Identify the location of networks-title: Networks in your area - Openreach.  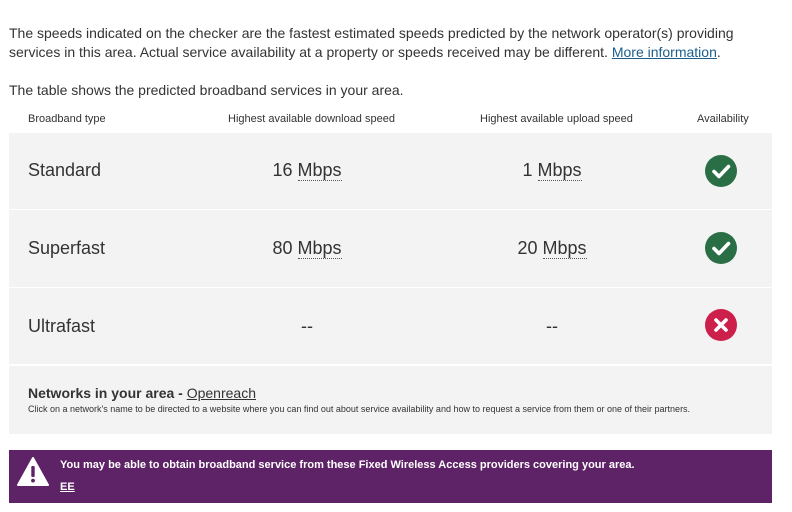
(142, 393).